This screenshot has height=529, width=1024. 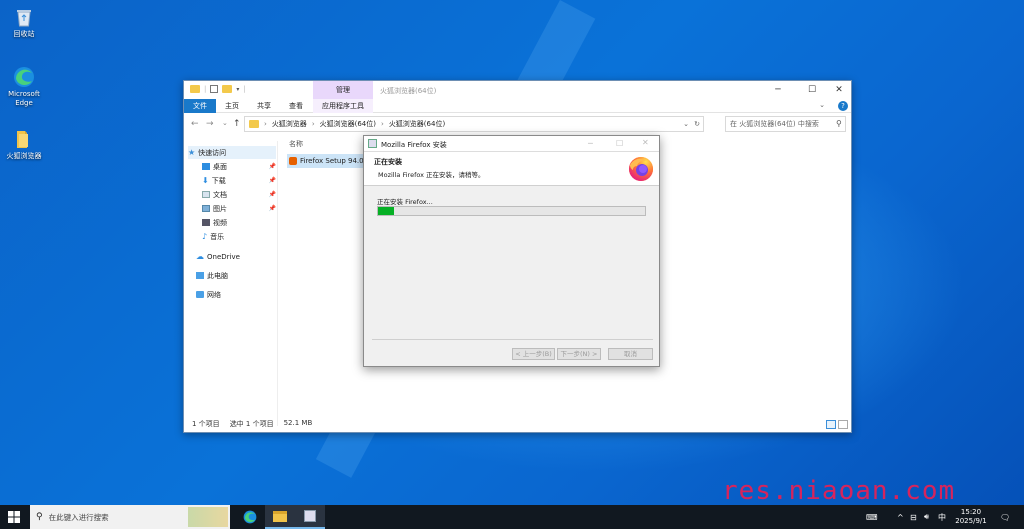 What do you see at coordinates (236, 294) in the screenshot?
I see `nav-item-network: 网络` at bounding box center [236, 294].